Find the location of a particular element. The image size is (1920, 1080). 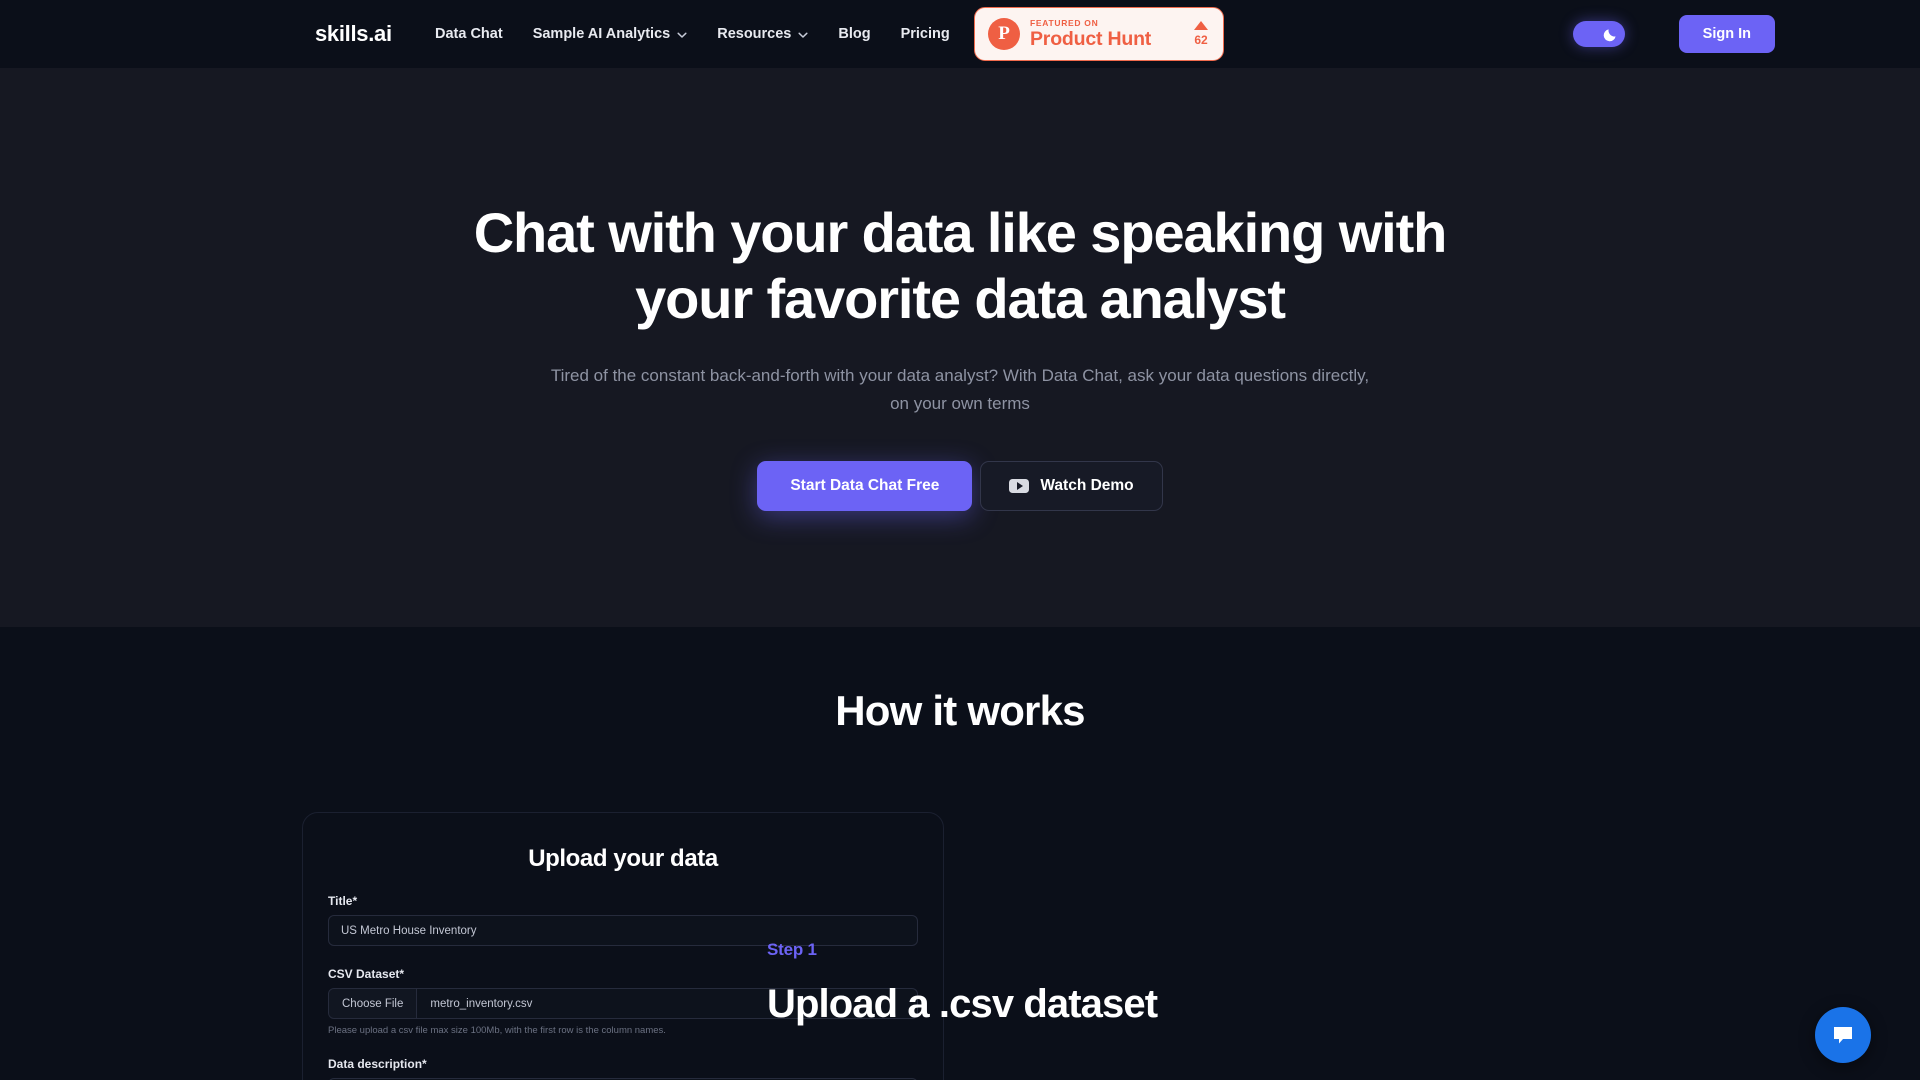

nav-item-blog: Blog is located at coordinates (854, 34).